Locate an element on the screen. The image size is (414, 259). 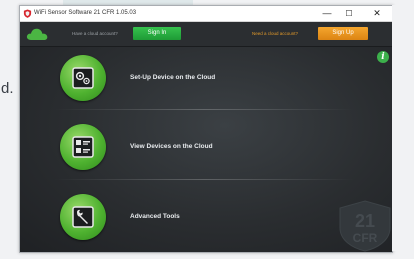
view-devices-button-circle is located at coordinates (83, 147).